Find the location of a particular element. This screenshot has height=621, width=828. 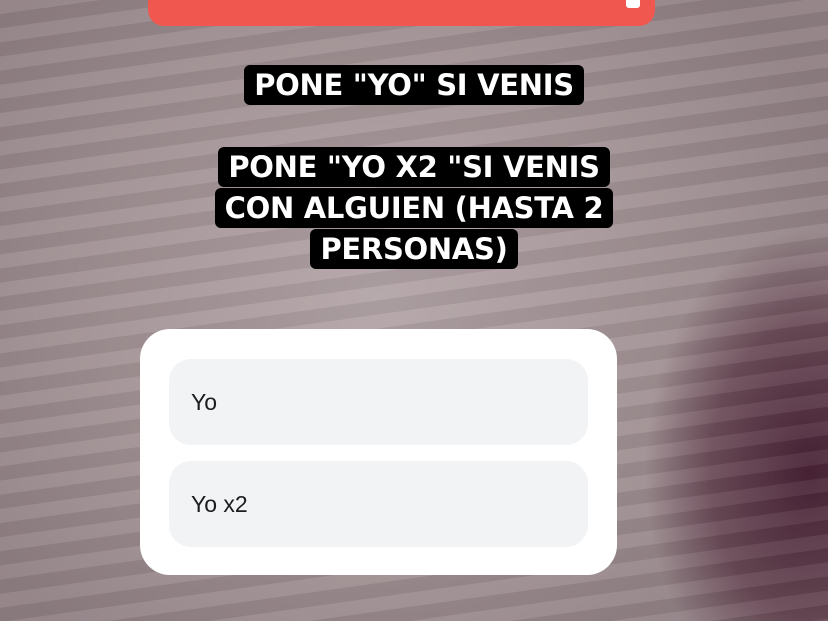

caption-text: PONE "YO" SI VENIS is located at coordinates (414, 85).